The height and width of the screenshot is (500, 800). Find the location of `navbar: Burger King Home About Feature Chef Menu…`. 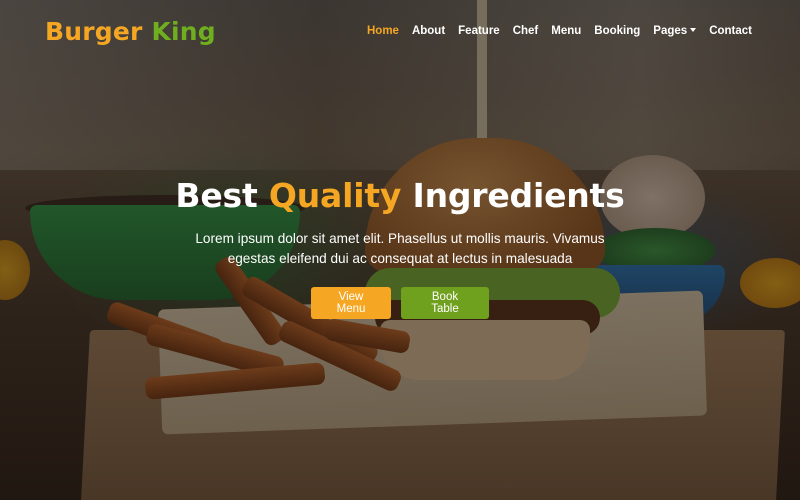

navbar: Burger King Home About Feature Chef Menu… is located at coordinates (400, 31).